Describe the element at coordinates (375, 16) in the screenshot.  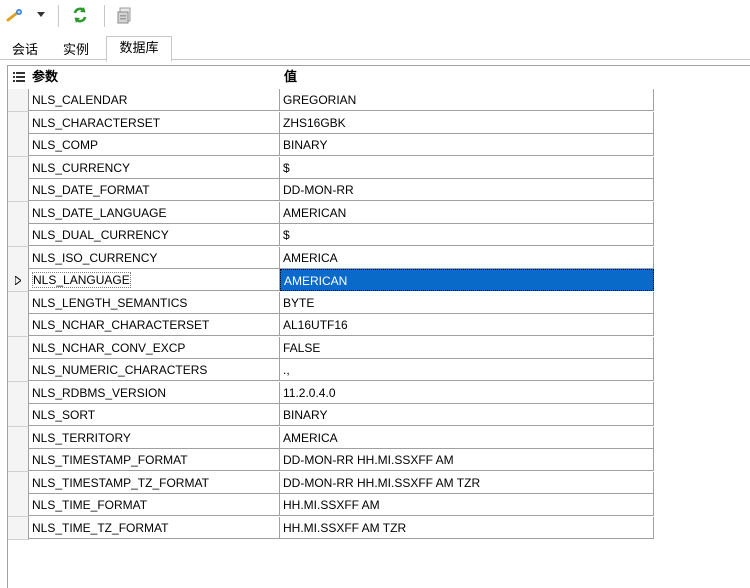
I see `toolbar` at that location.